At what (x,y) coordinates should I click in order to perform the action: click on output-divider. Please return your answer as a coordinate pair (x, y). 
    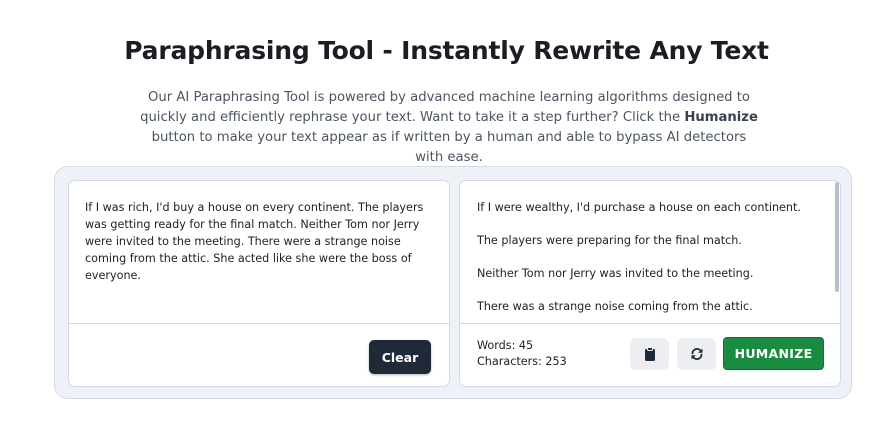
    Looking at the image, I should click on (650, 323).